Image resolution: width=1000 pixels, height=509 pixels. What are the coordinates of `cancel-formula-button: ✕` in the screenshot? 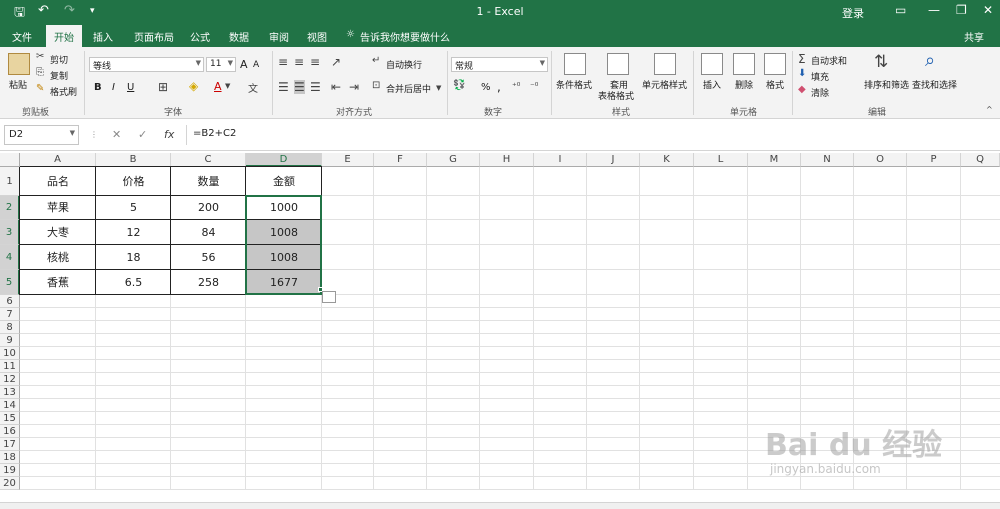 It's located at (116, 134).